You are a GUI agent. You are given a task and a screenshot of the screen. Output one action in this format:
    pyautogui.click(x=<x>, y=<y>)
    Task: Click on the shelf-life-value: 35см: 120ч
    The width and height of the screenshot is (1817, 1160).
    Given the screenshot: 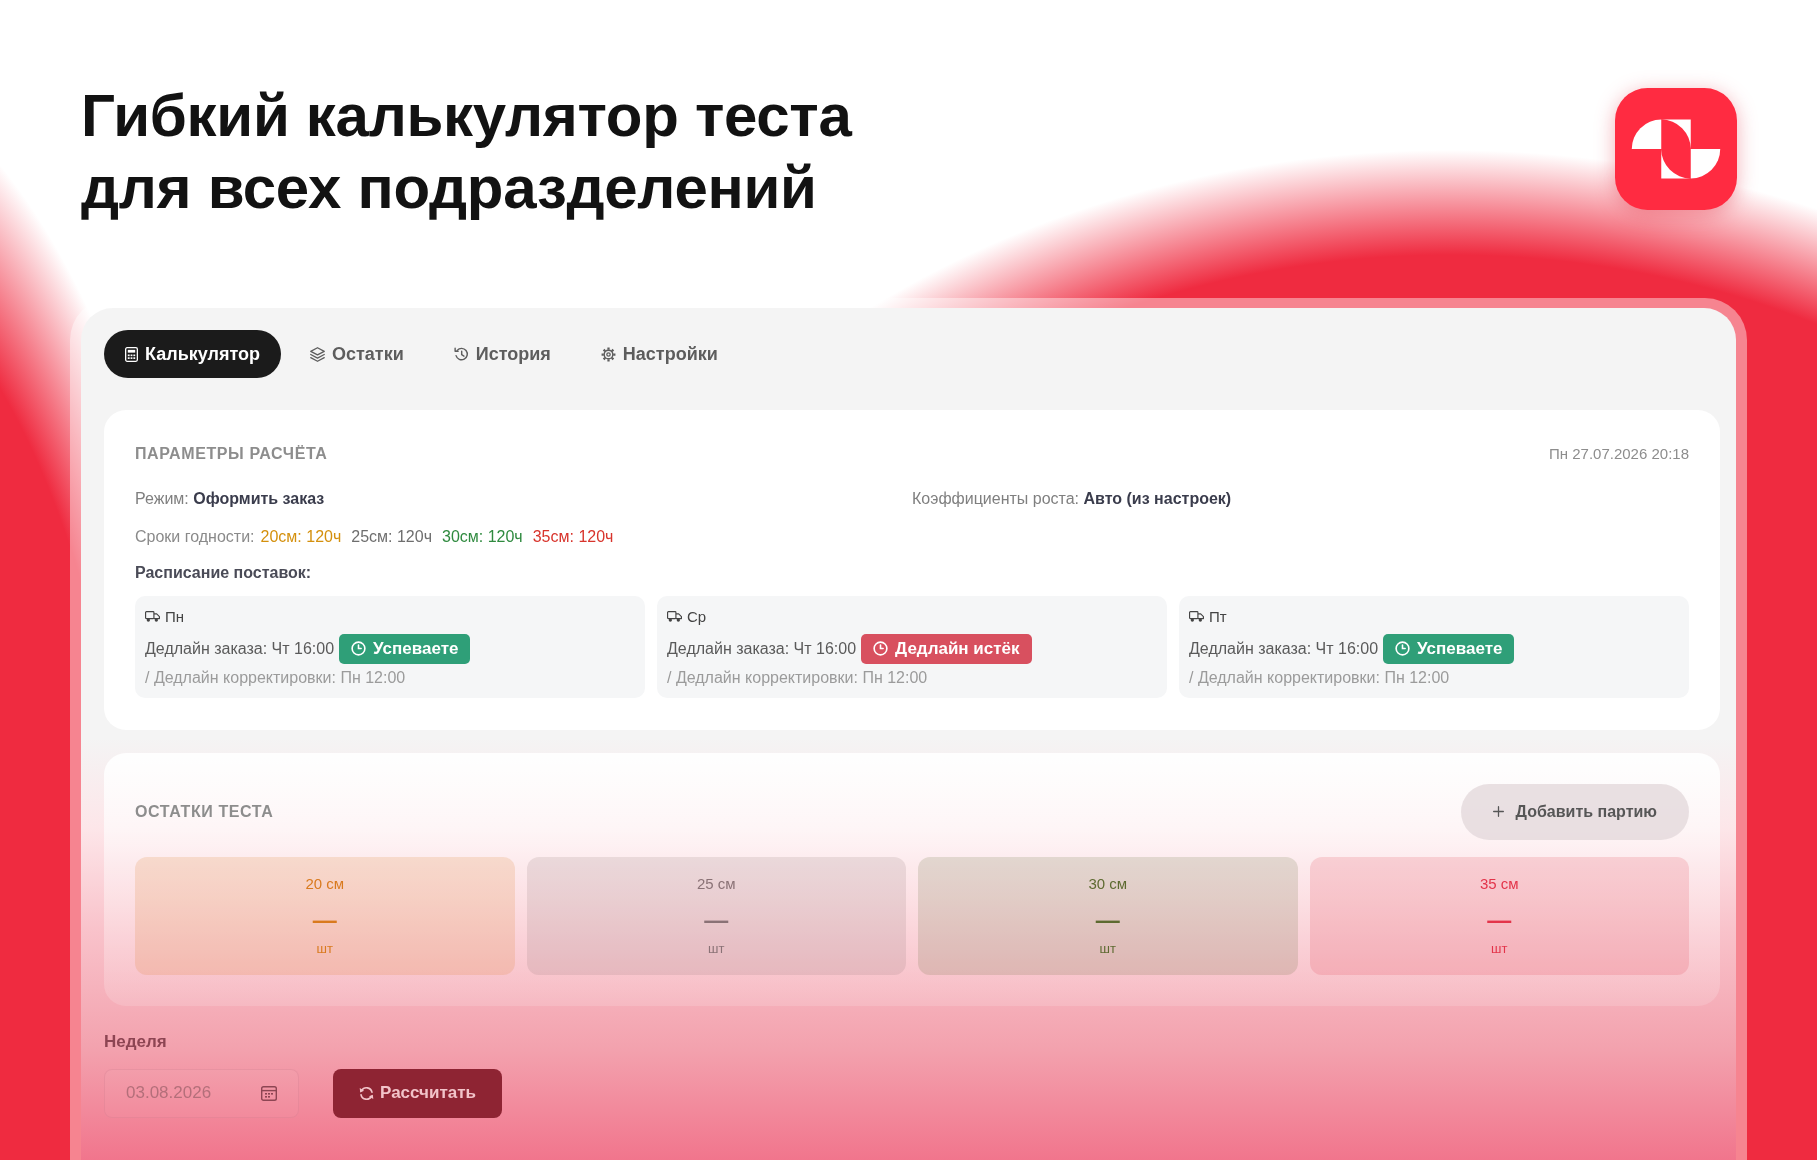 What is the action you would take?
    pyautogui.click(x=573, y=536)
    